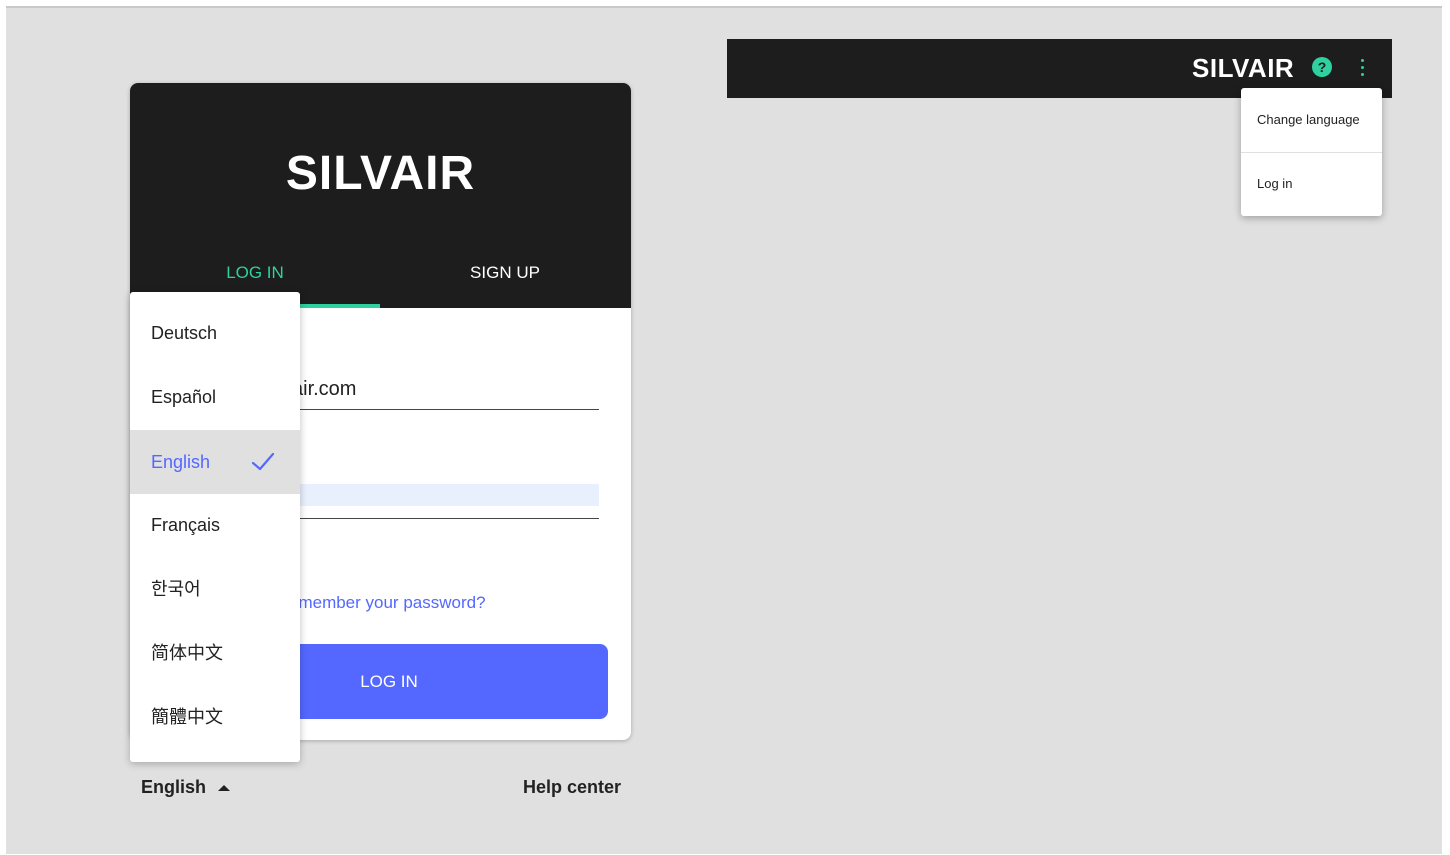  What do you see at coordinates (380, 173) in the screenshot?
I see `silvair-logo: SILVAIR` at bounding box center [380, 173].